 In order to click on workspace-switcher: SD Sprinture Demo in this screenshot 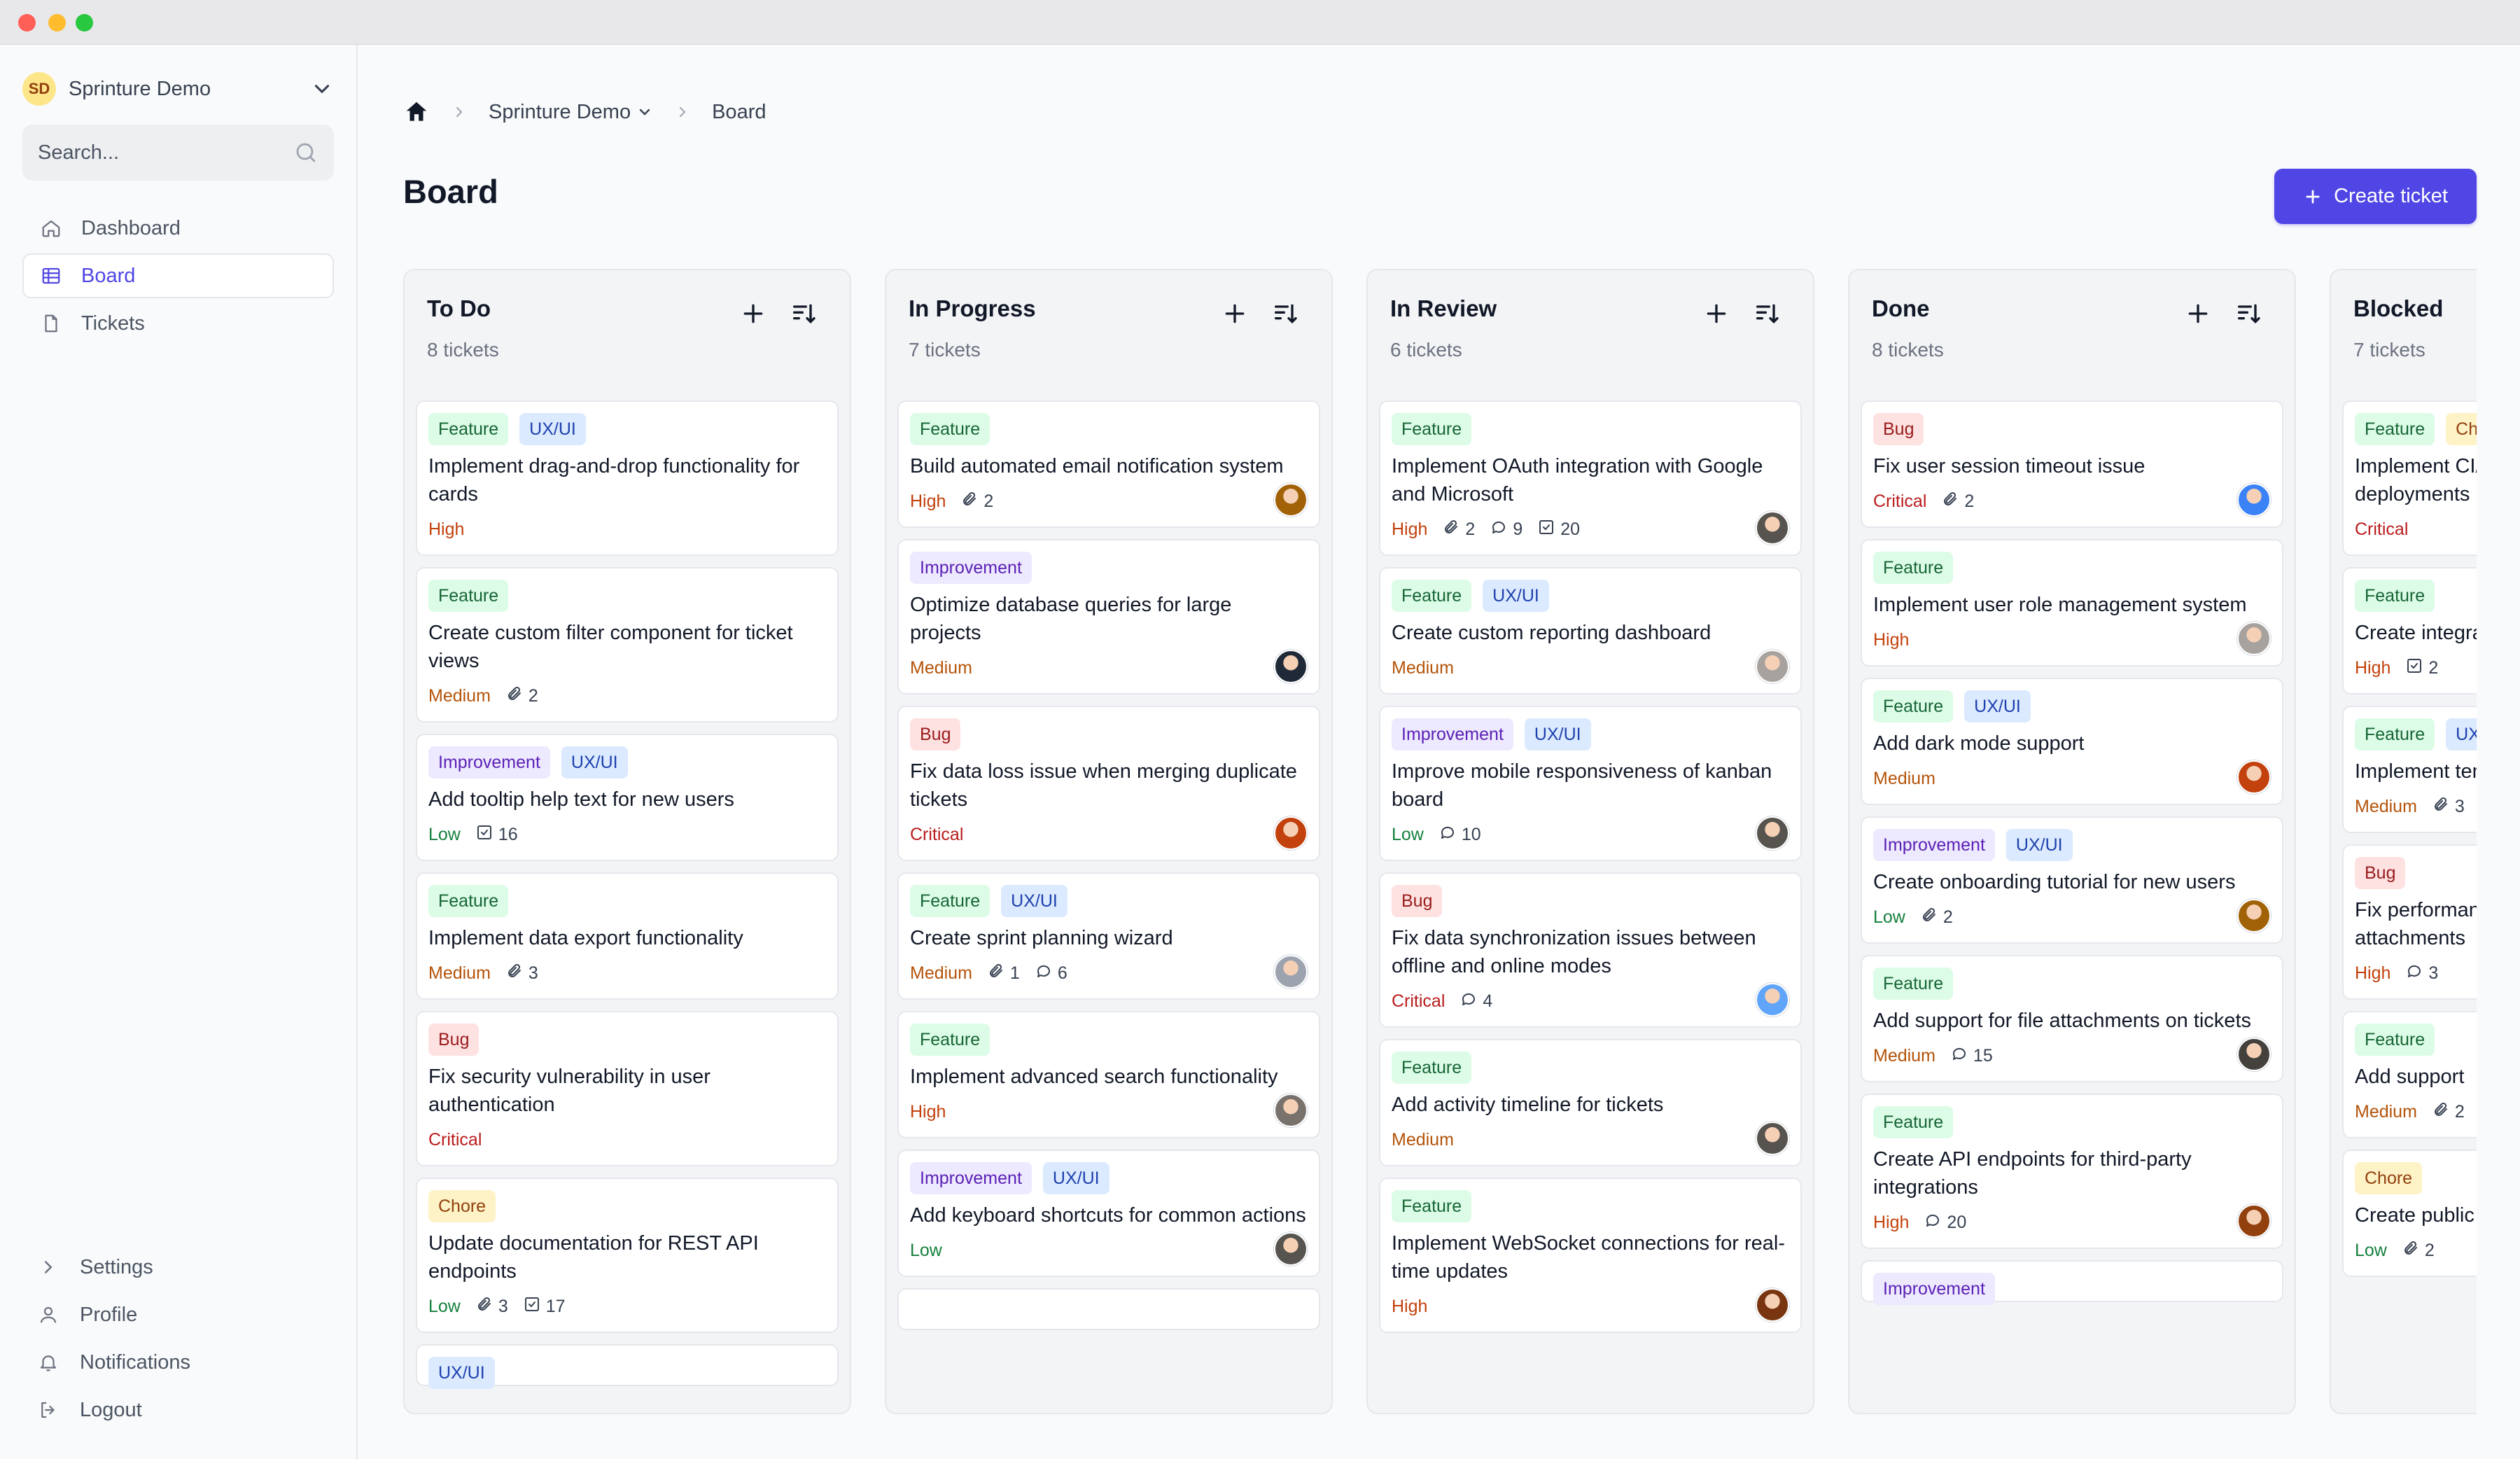, I will do `click(178, 89)`.